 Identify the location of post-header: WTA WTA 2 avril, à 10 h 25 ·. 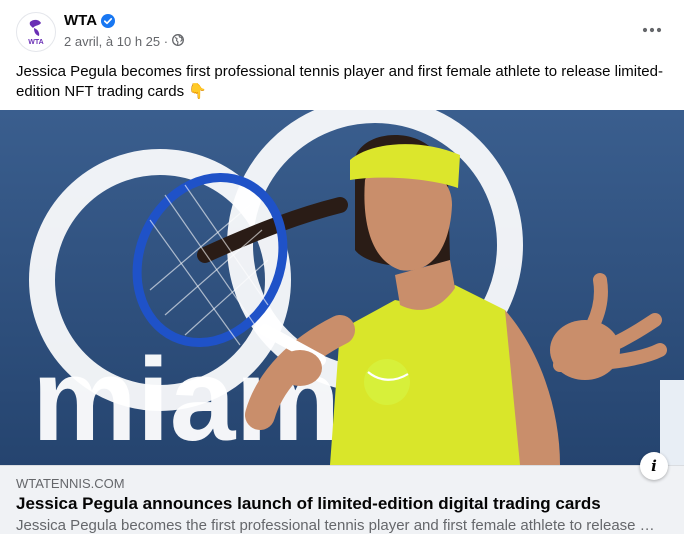
(342, 30).